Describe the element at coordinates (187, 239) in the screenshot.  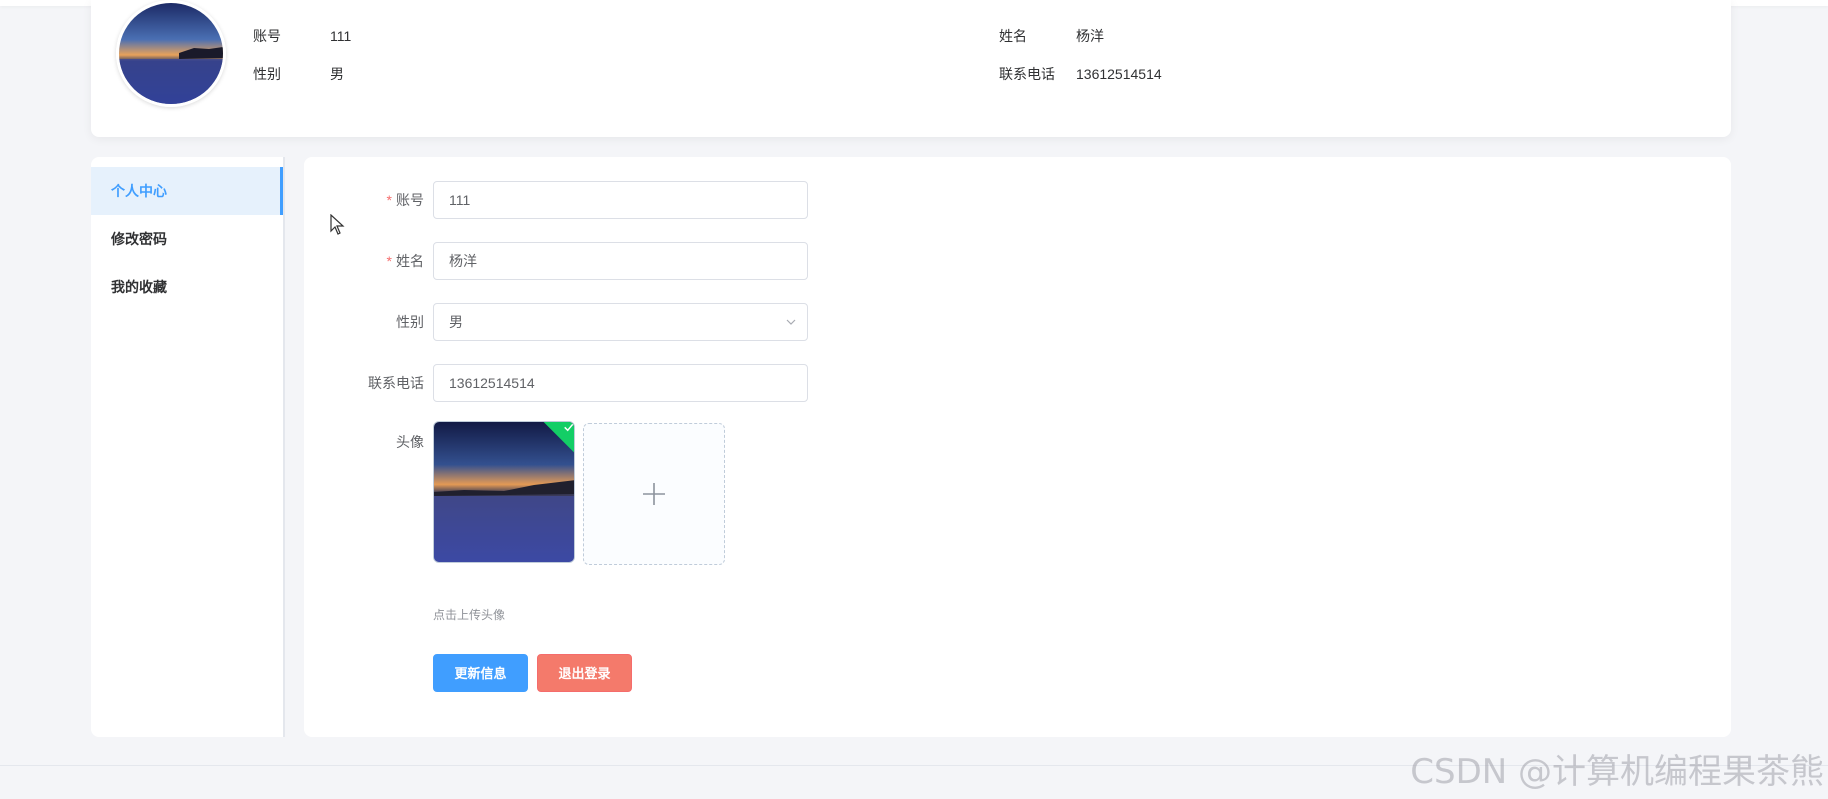
I see `menu-item-change-password: 修改密码` at that location.